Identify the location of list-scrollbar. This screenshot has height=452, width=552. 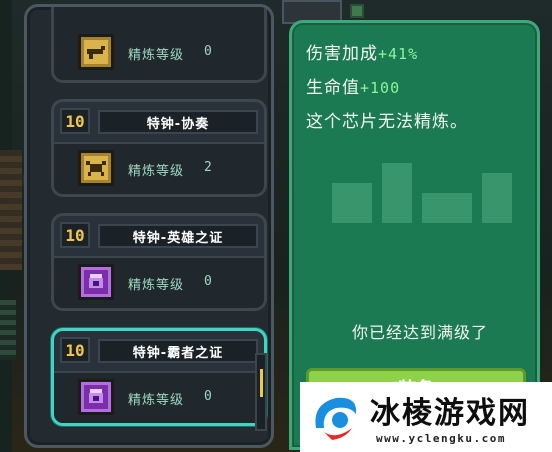
(261, 392).